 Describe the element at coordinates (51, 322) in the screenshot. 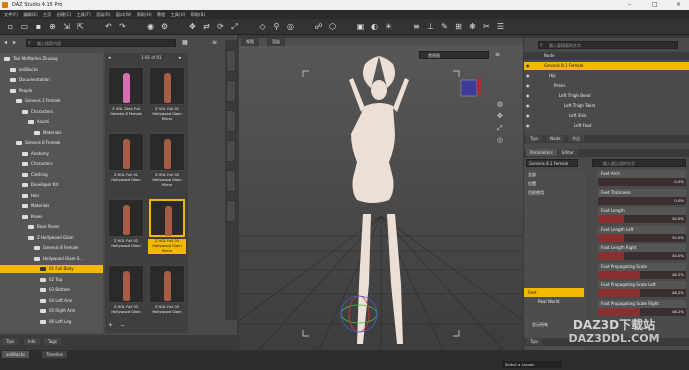

I see `tree-item: 06 Left Leg` at that location.